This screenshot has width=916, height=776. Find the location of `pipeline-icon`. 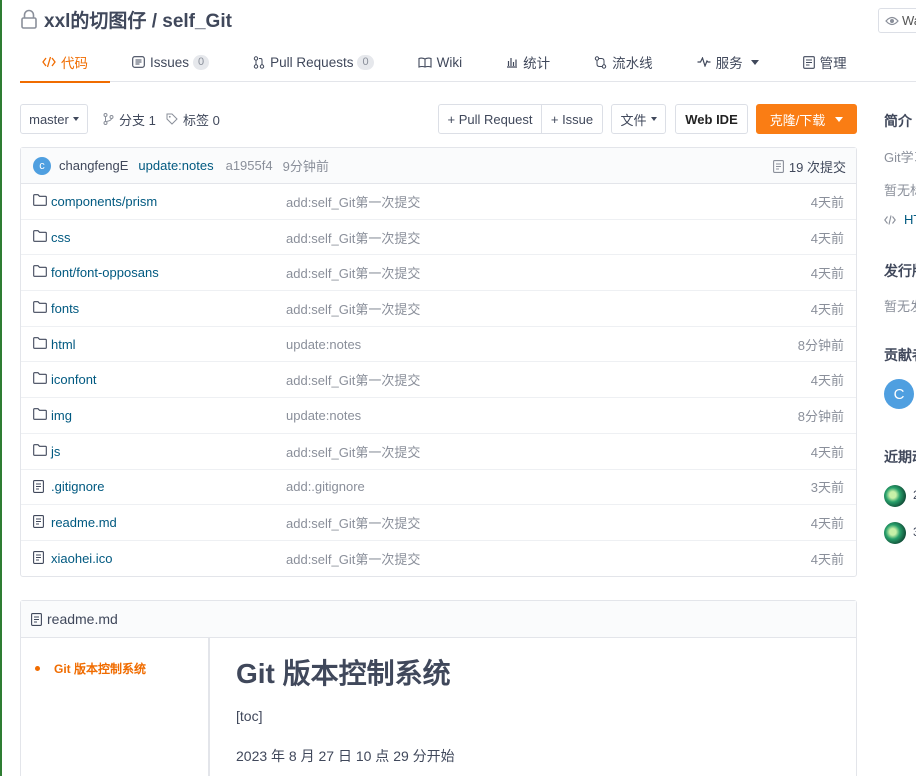

pipeline-icon is located at coordinates (600, 62).